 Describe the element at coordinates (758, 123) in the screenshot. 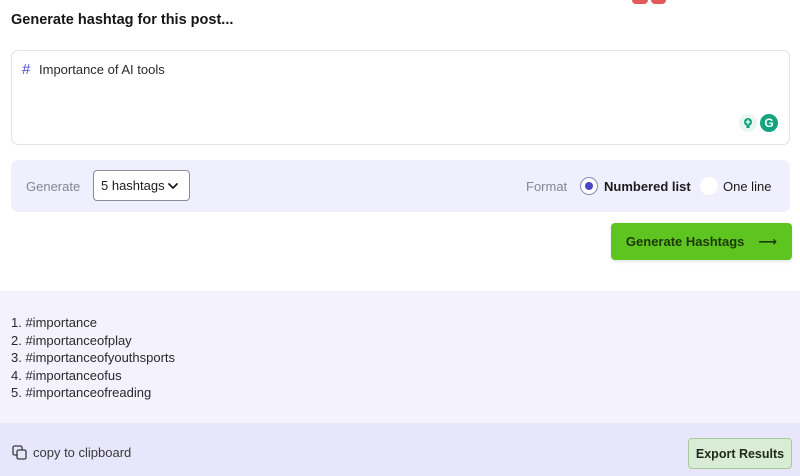

I see `extension-icons: G` at that location.